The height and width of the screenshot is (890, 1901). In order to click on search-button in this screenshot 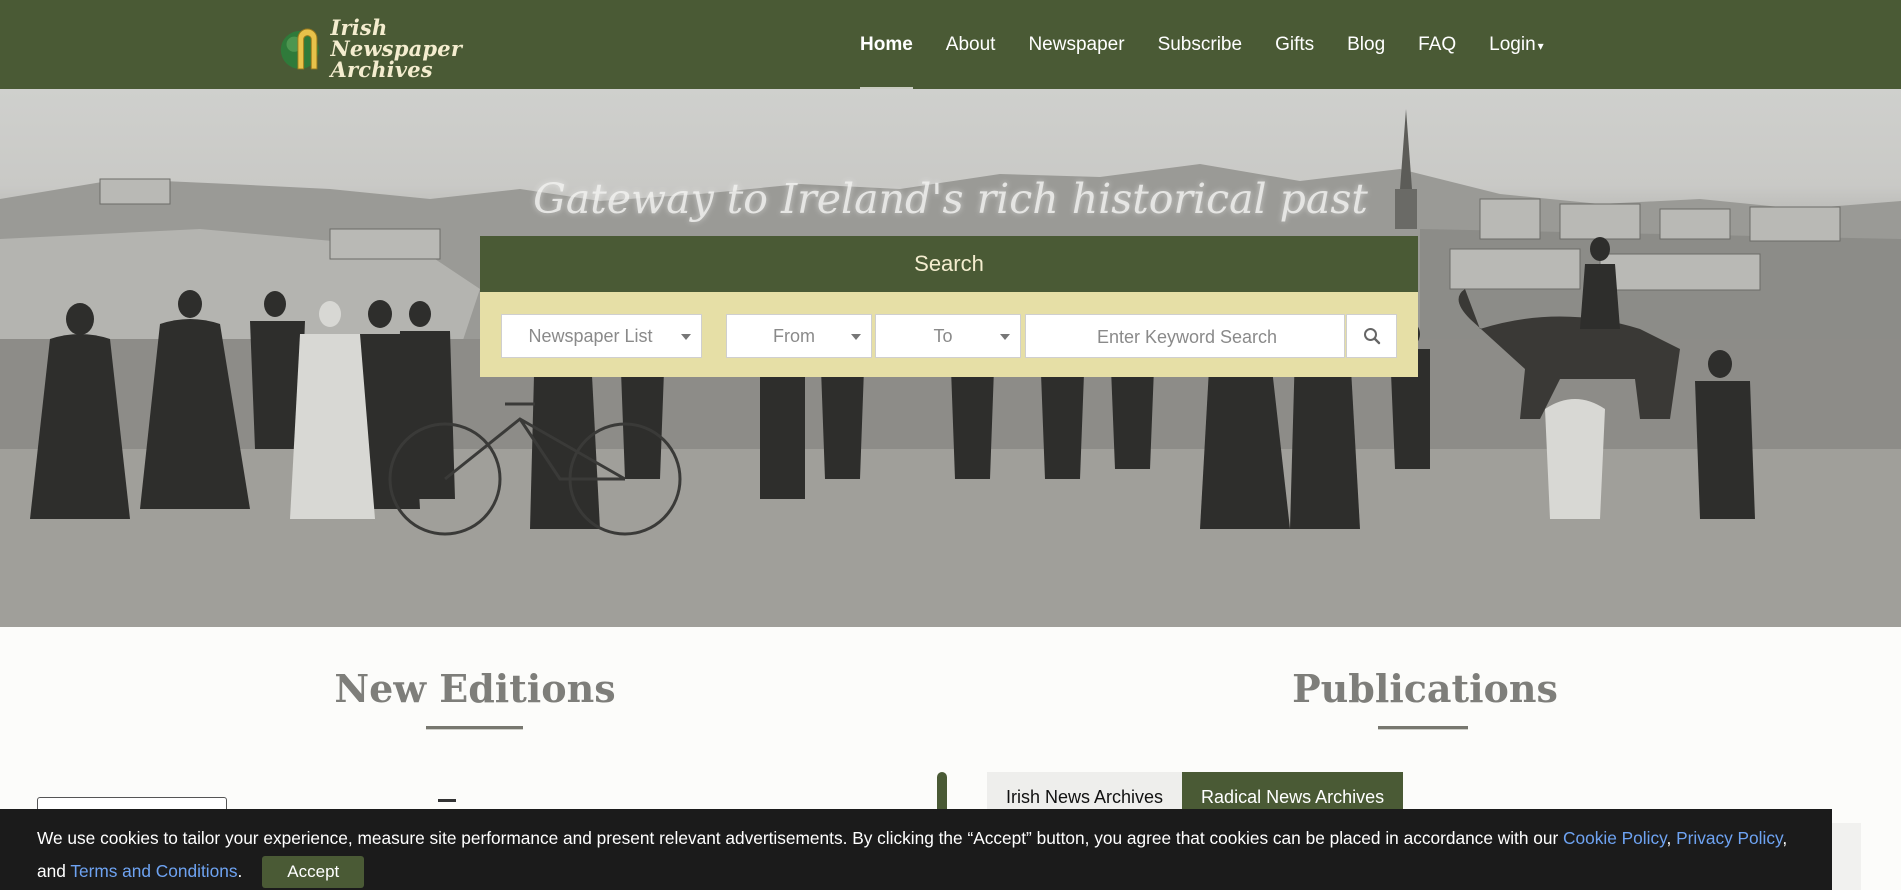, I will do `click(1371, 336)`.